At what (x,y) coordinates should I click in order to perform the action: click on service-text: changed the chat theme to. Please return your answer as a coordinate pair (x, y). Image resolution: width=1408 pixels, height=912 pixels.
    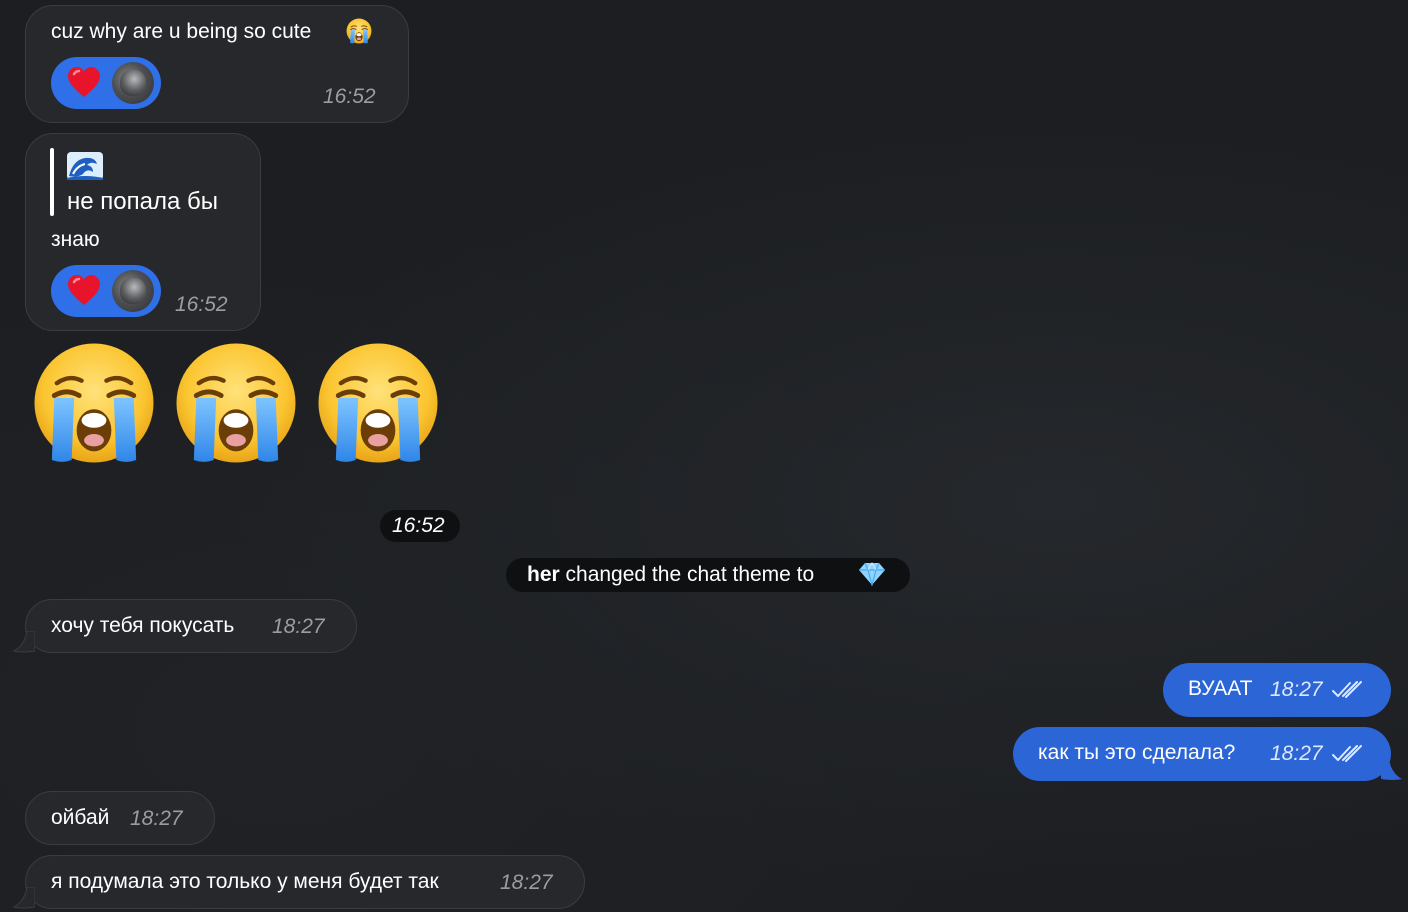
    Looking at the image, I should click on (687, 574).